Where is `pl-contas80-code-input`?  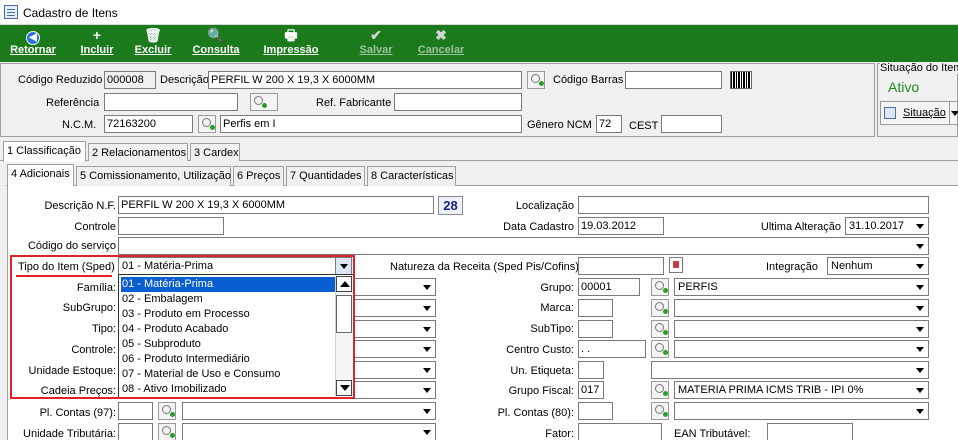
pl-contas80-code-input is located at coordinates (595, 411).